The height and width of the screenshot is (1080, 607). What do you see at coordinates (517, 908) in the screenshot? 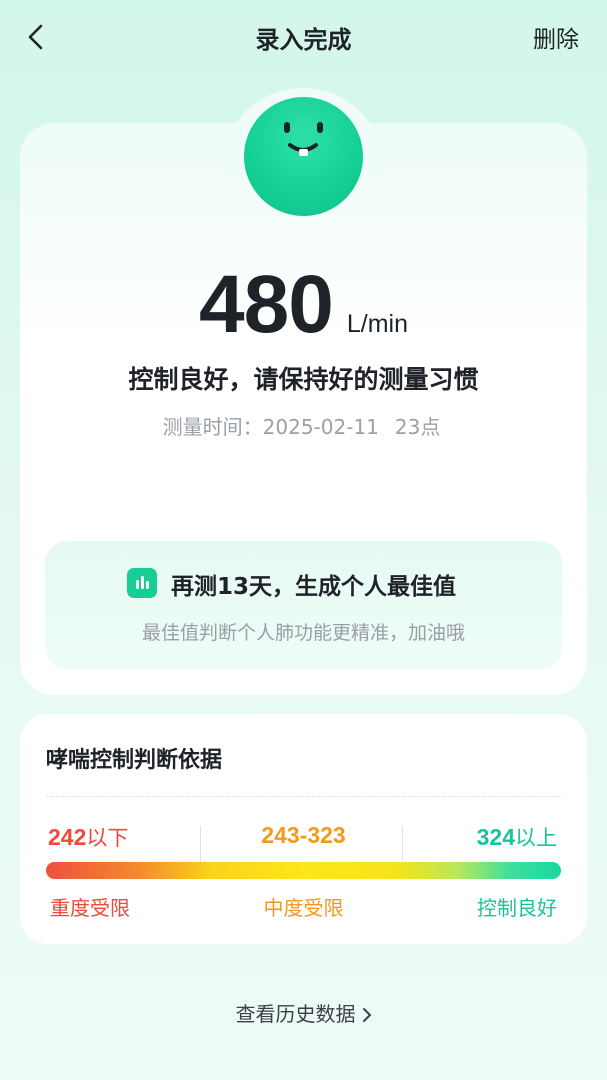
I see `range-good-label: 控制良好` at bounding box center [517, 908].